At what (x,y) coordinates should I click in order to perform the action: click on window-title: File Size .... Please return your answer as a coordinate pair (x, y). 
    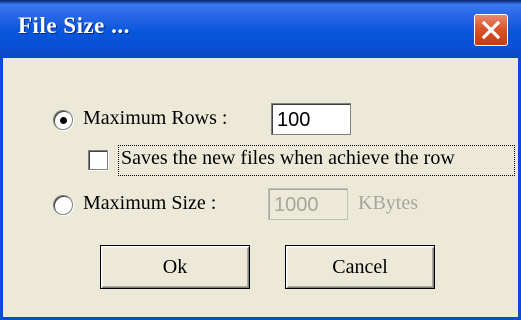
    Looking at the image, I should click on (74, 25).